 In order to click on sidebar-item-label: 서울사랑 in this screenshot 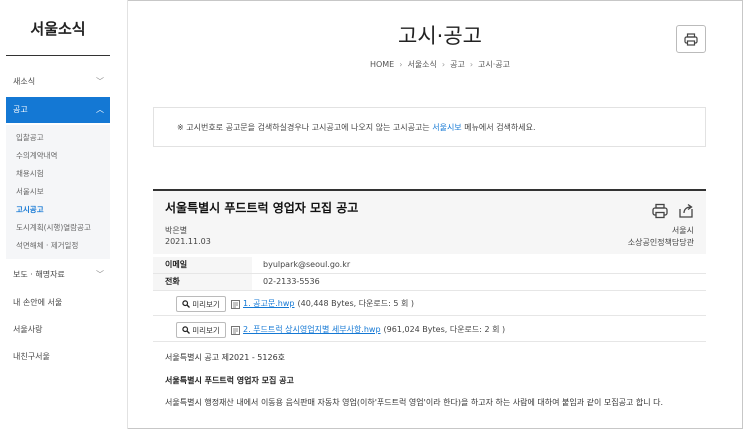, I will do `click(28, 329)`.